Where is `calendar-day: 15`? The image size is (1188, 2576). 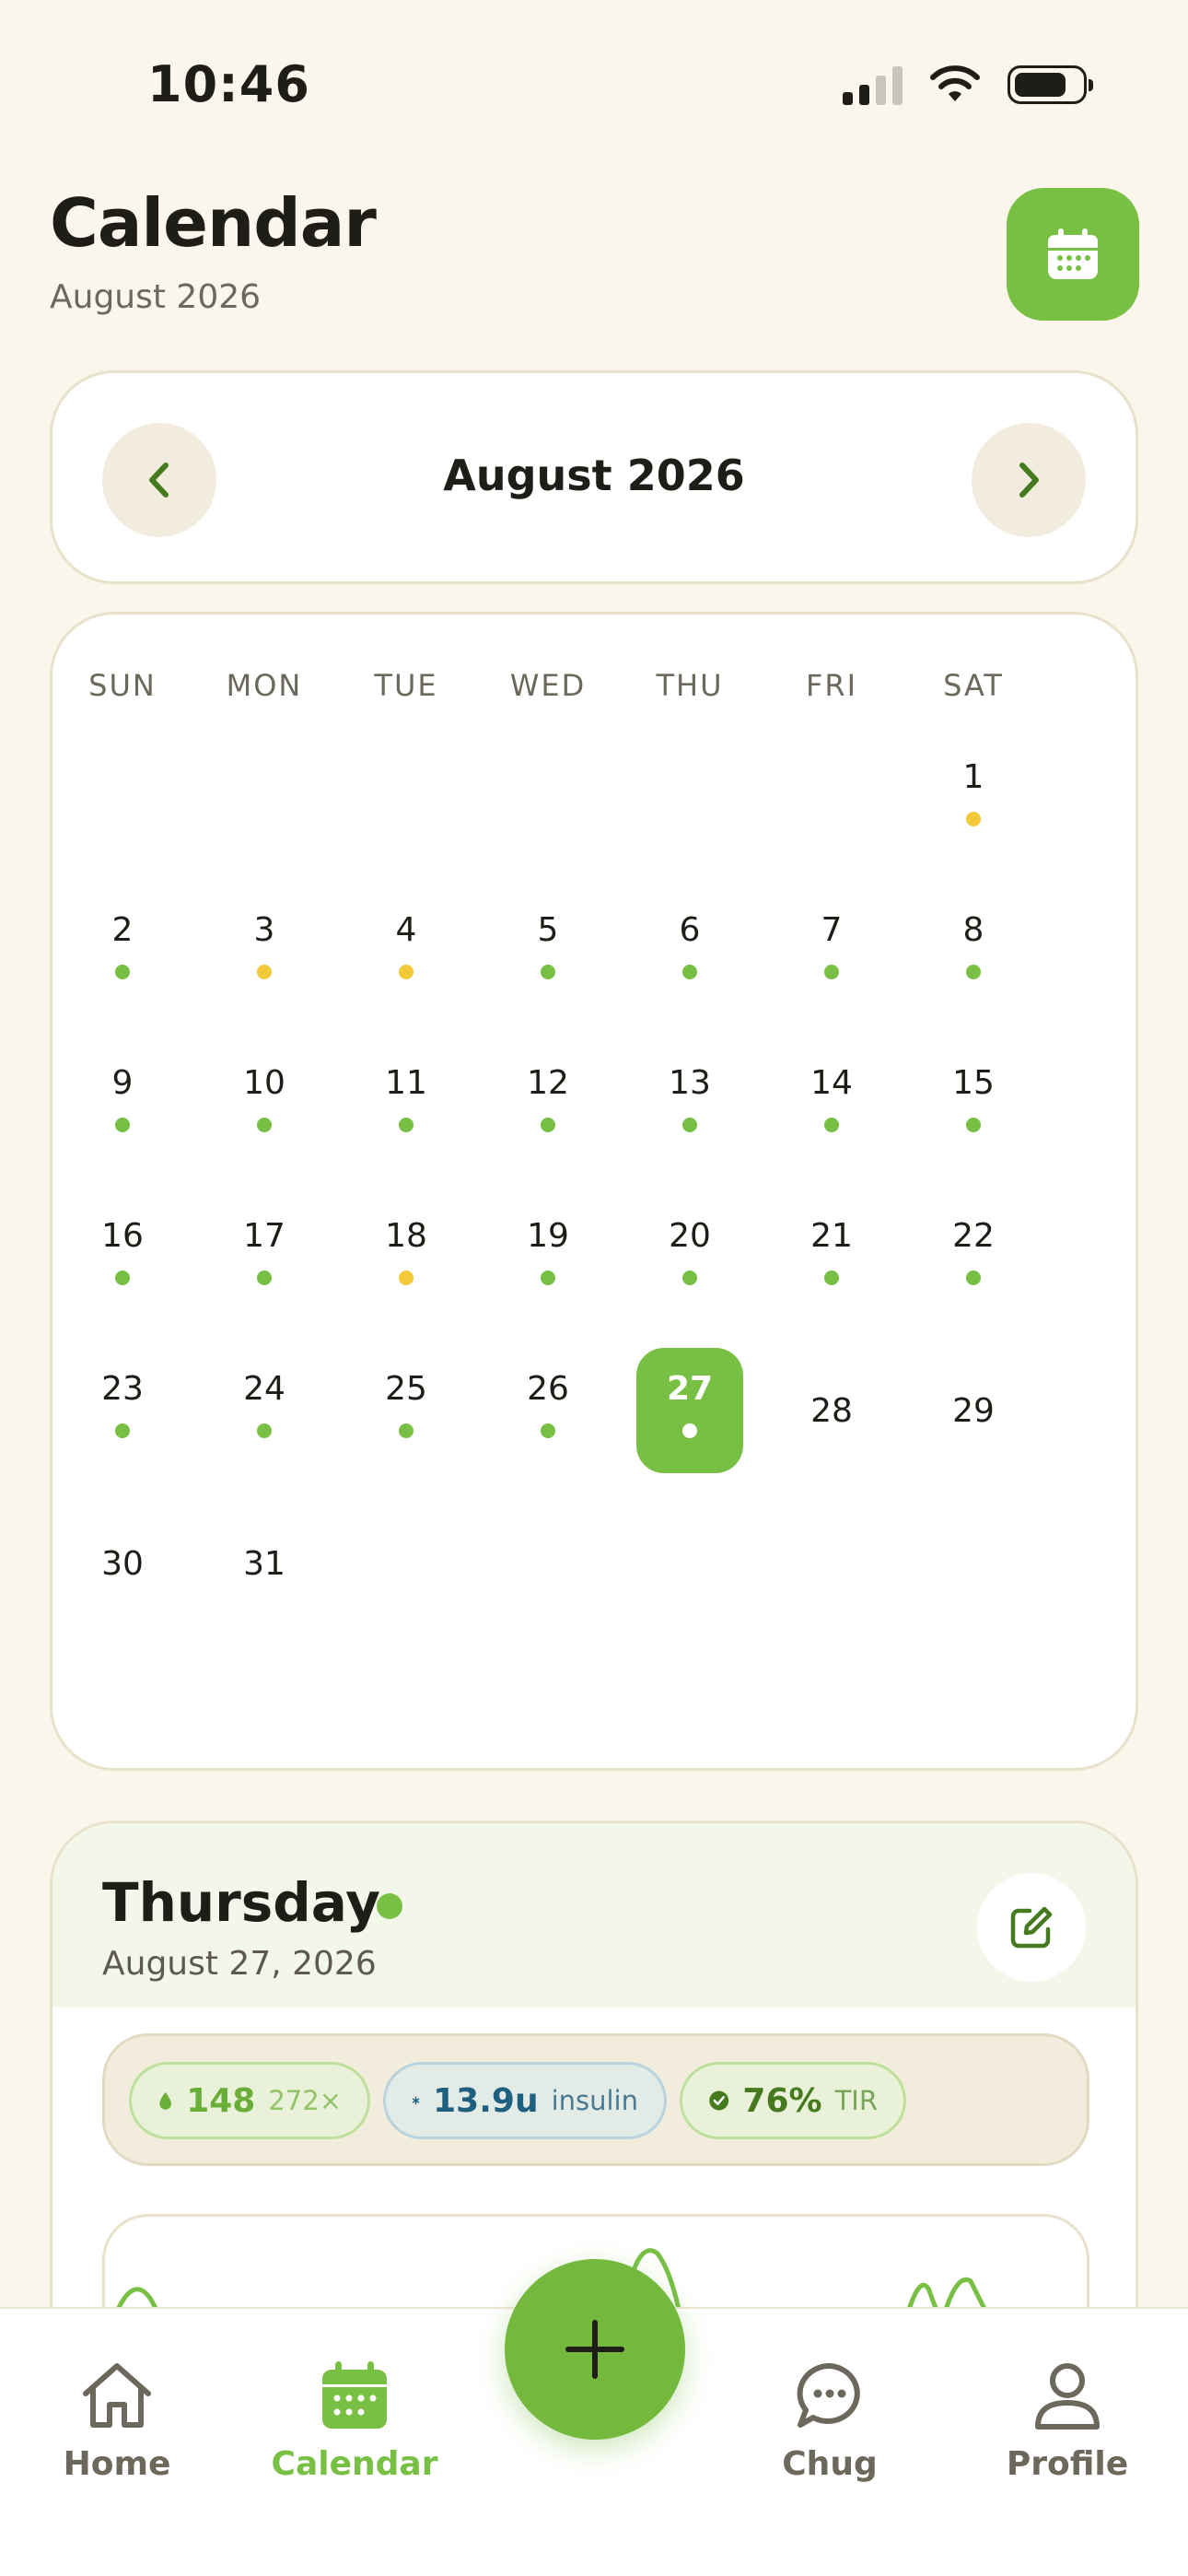
calendar-day: 15 is located at coordinates (973, 1104).